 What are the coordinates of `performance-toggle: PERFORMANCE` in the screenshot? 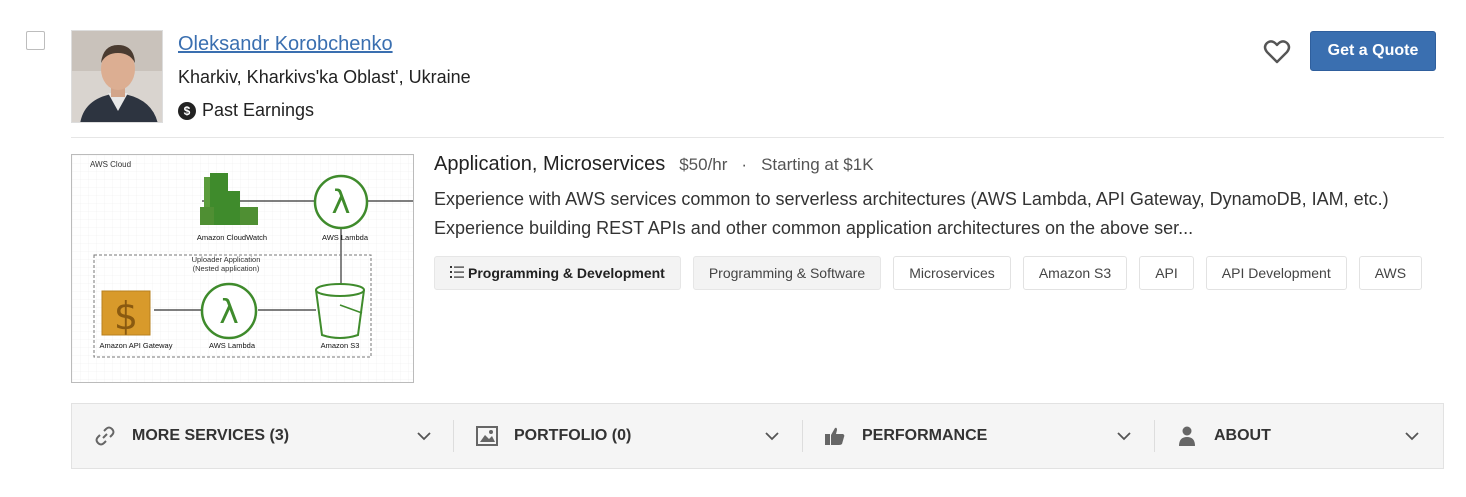 It's located at (905, 436).